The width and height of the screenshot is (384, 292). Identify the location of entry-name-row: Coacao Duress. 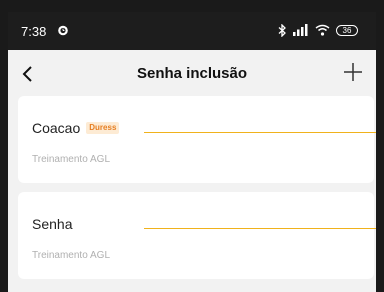
(76, 128).